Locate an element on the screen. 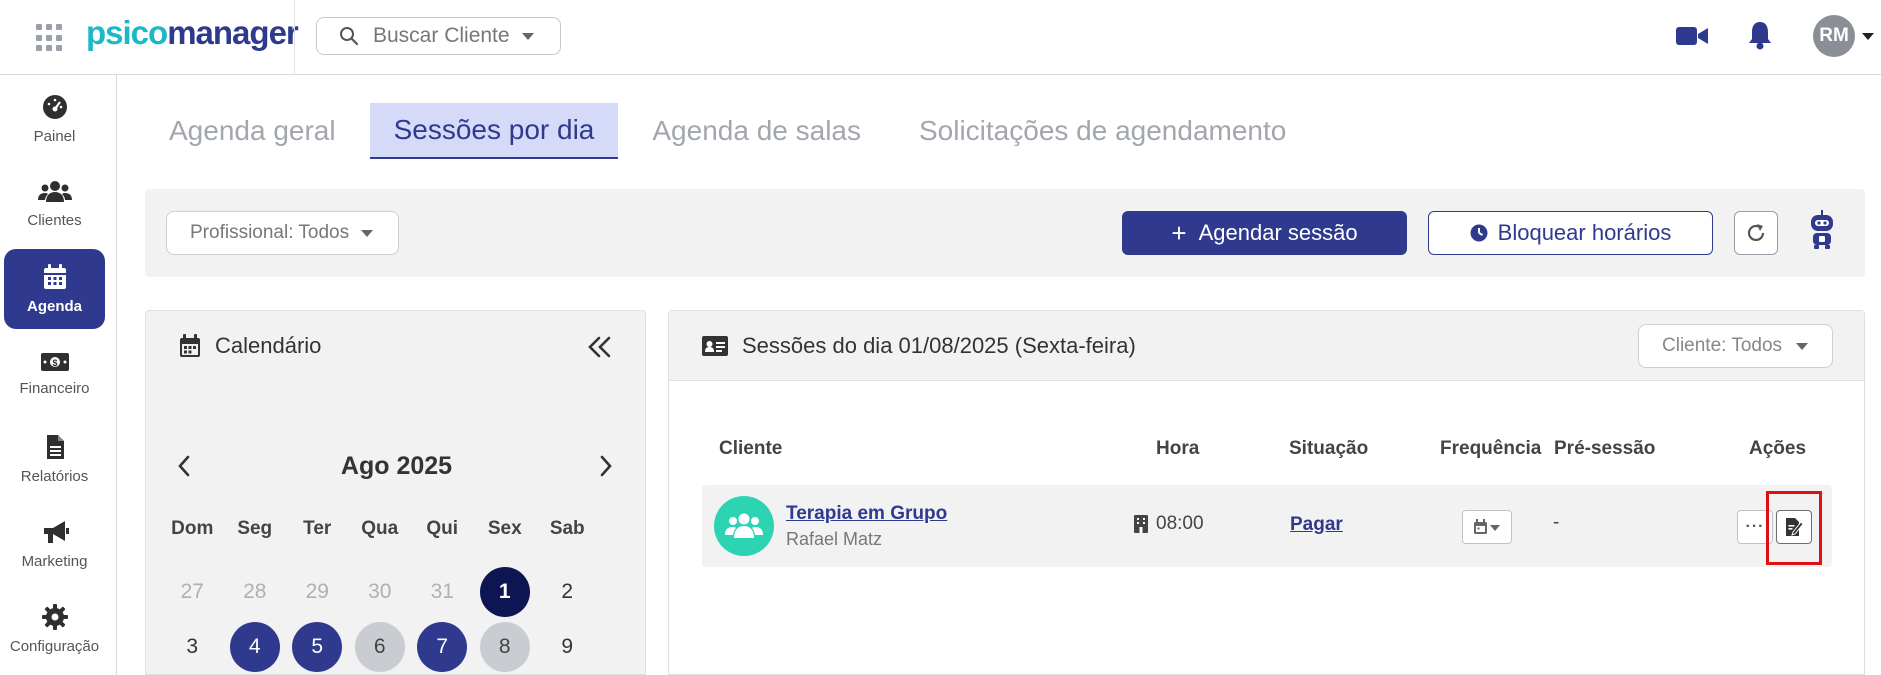  weekday-label: Dom is located at coordinates (192, 528).